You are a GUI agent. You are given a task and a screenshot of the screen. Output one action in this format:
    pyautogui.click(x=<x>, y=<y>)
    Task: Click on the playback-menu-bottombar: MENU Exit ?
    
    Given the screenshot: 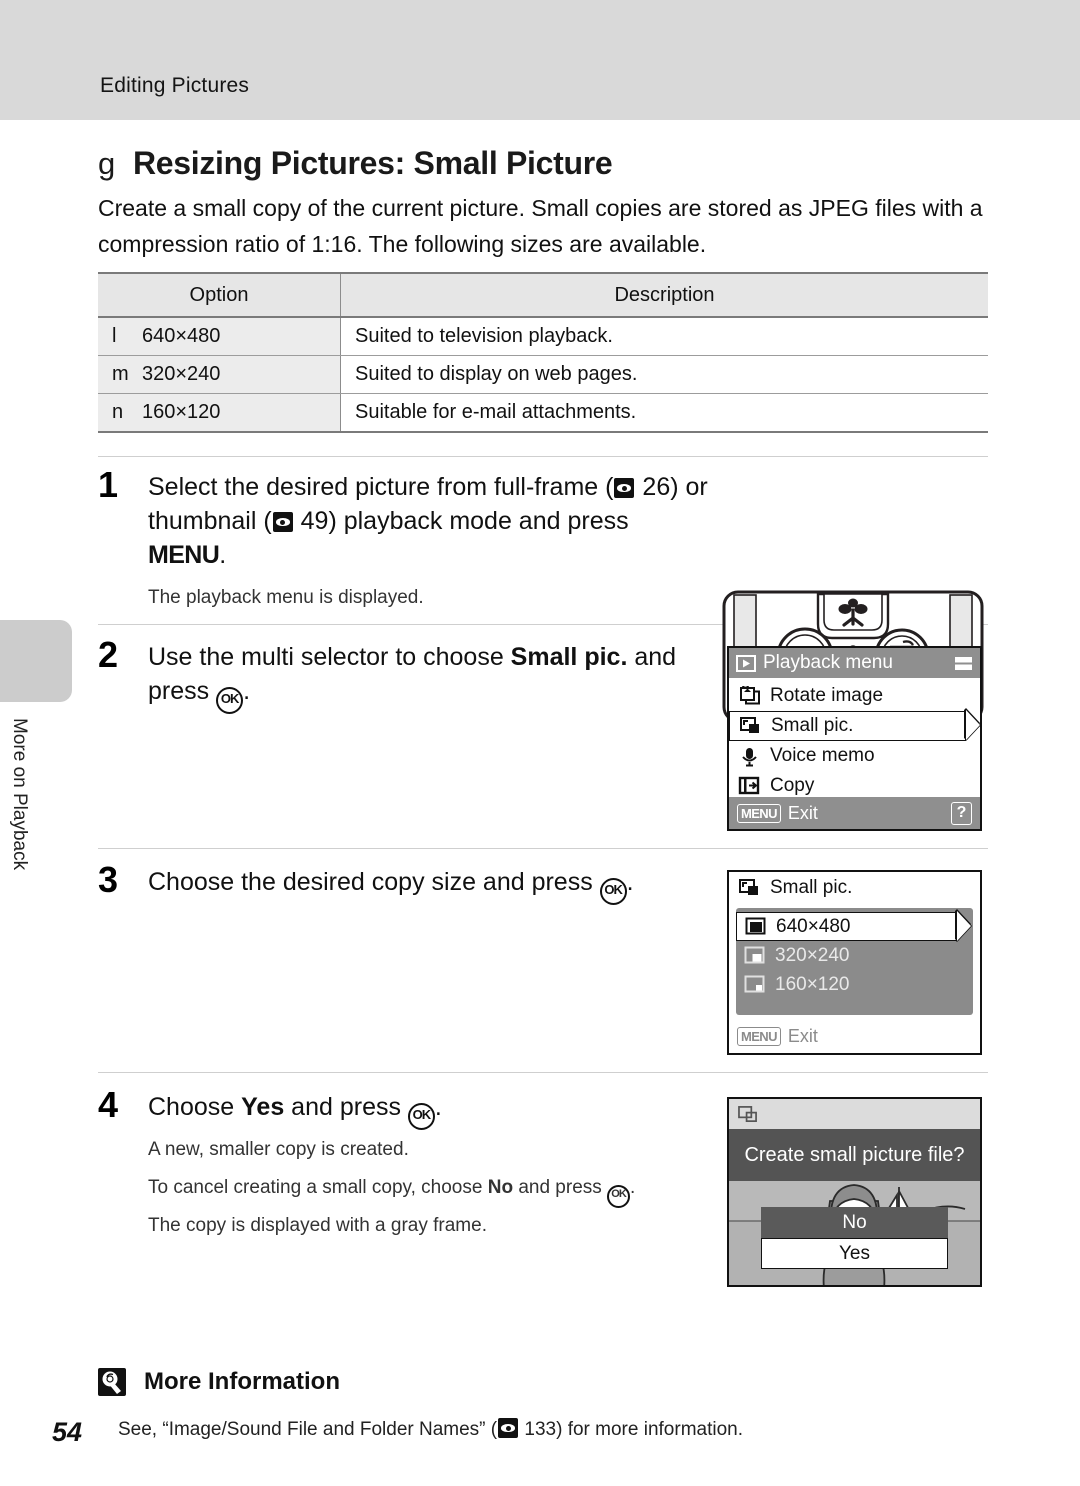 What is the action you would take?
    pyautogui.click(x=854, y=813)
    